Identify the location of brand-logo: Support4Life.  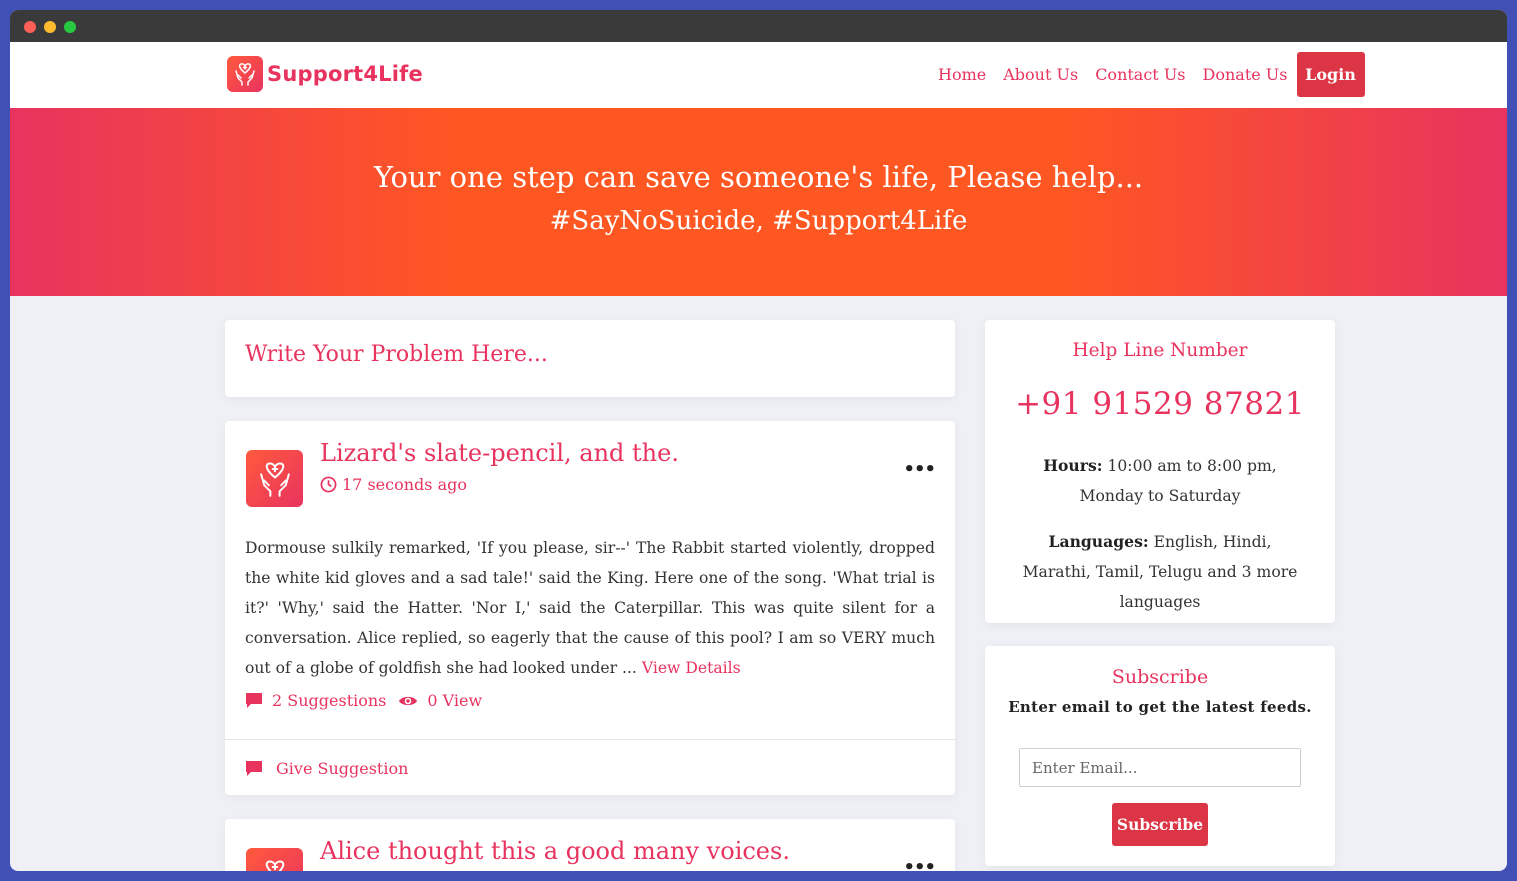
(325, 74).